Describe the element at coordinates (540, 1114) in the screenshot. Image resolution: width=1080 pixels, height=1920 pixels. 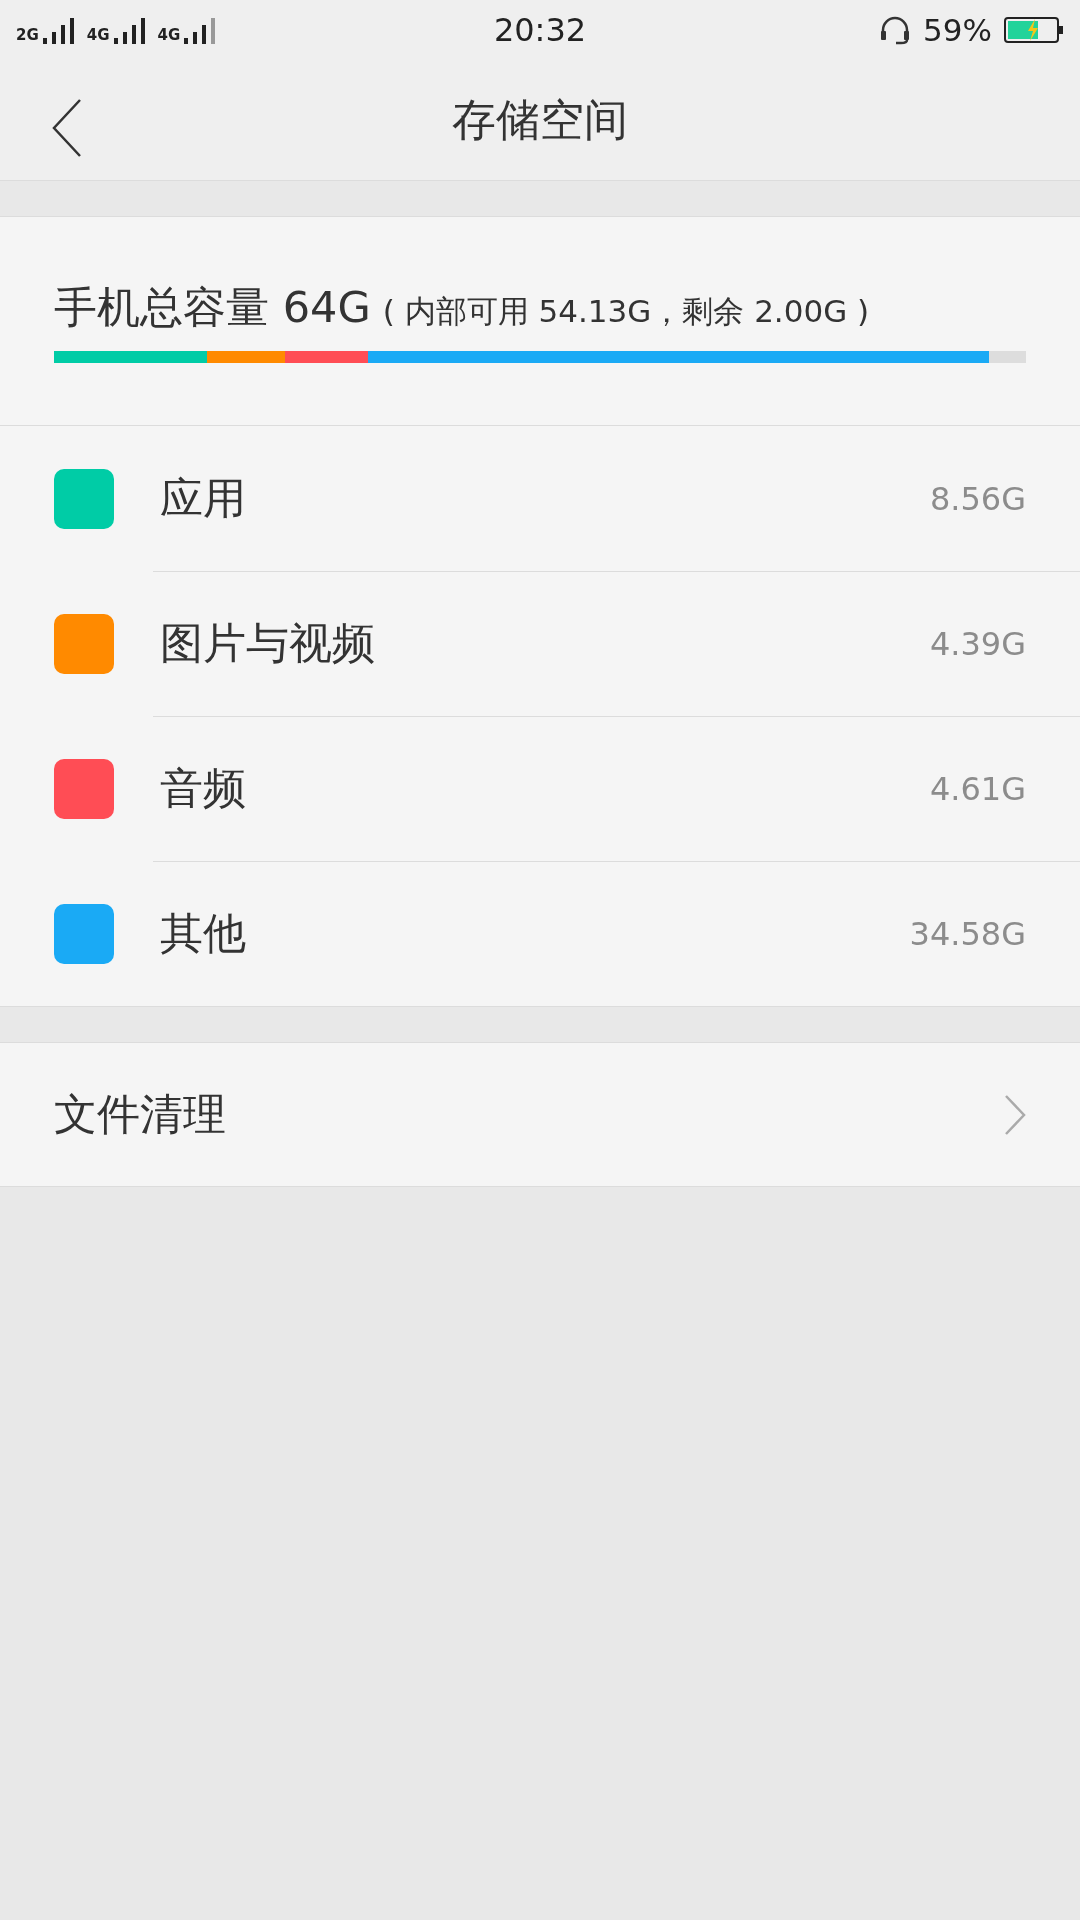
I see `file-cleanup-item: 文件清理` at that location.